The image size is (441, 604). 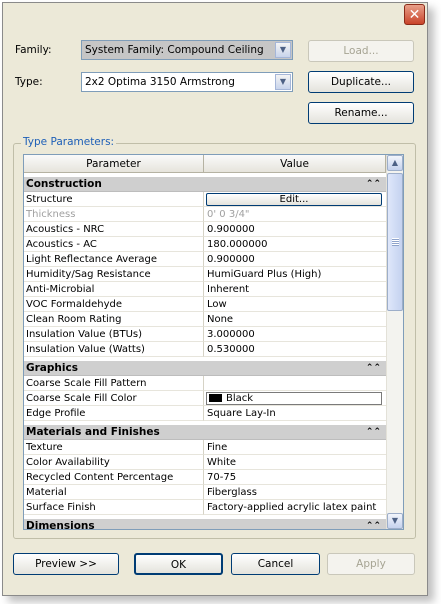 I want to click on family-value: System Family: Compound Ceiling, so click(x=174, y=50).